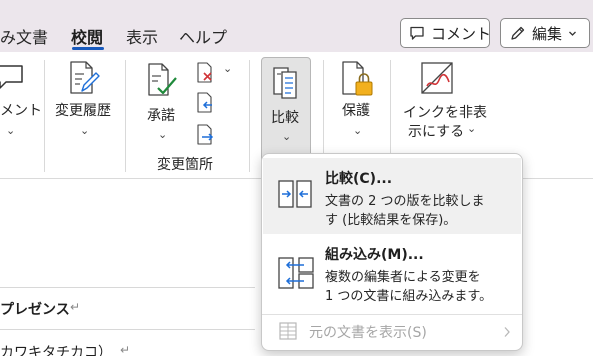  I want to click on document-text-line: カワキタチカコ）, so click(56, 349).